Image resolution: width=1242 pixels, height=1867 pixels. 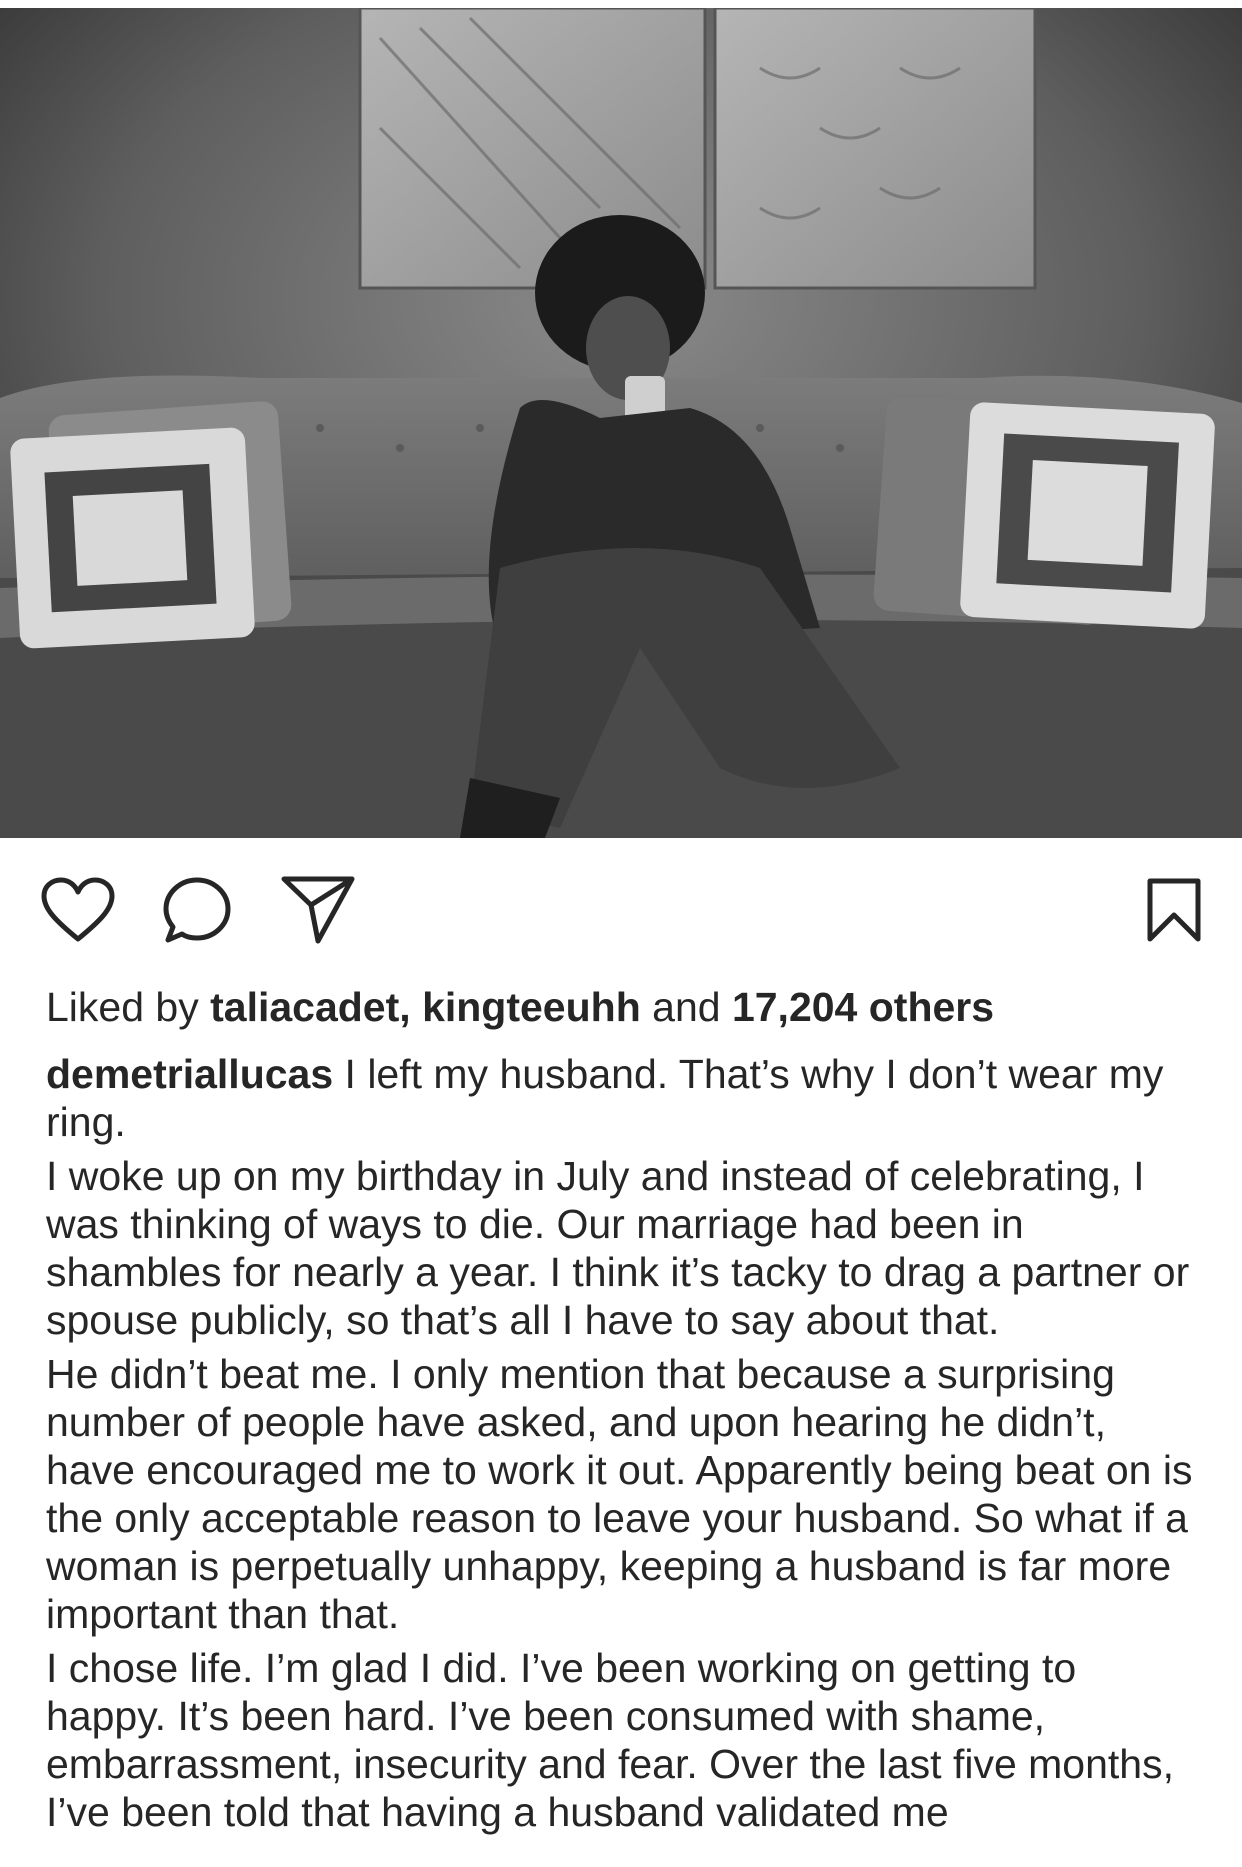 I want to click on share-button, so click(x=318, y=910).